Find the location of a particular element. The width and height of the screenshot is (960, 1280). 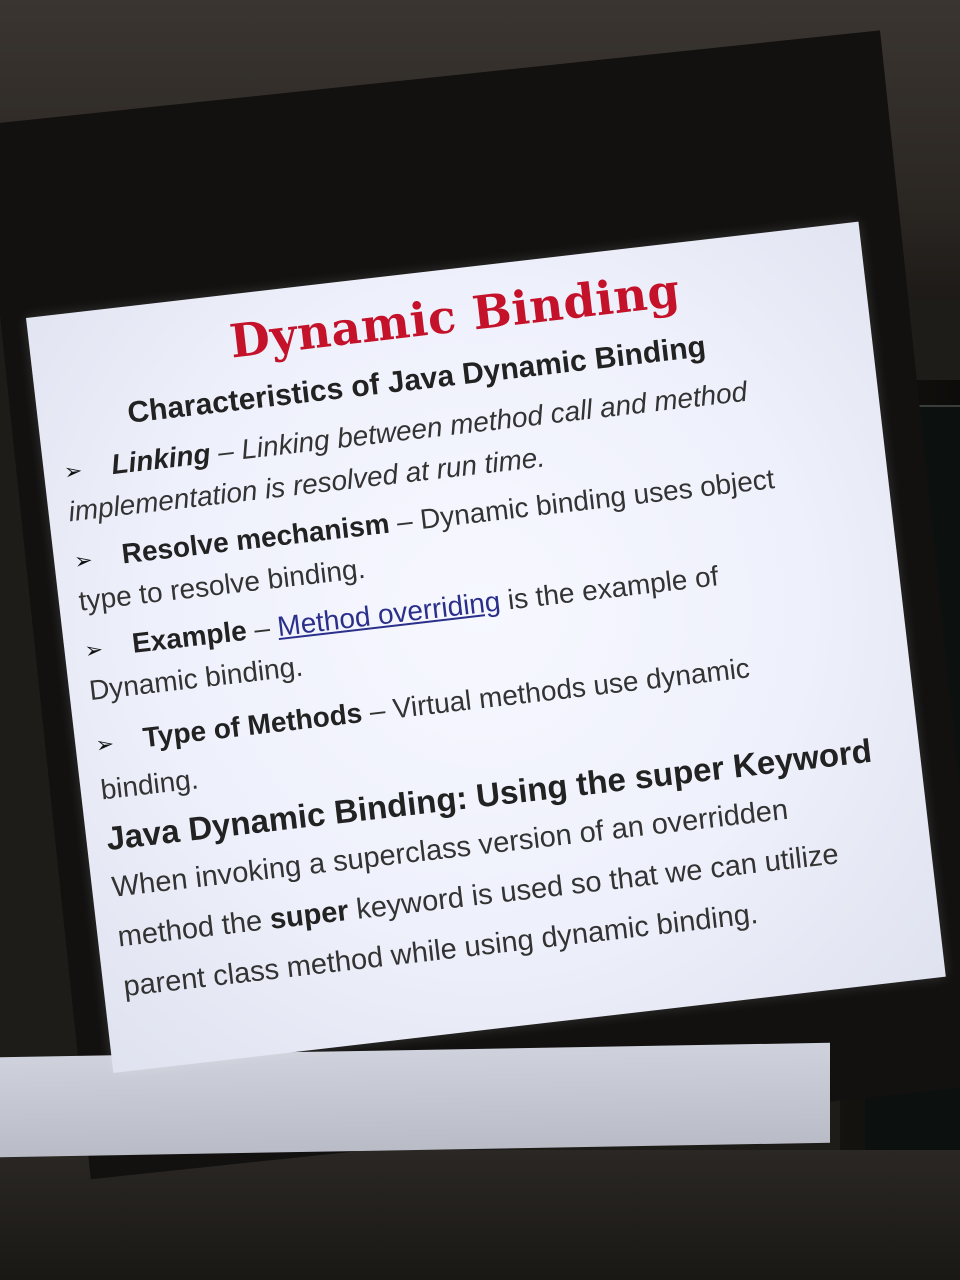

bullet-label: Example is located at coordinates (189, 636).